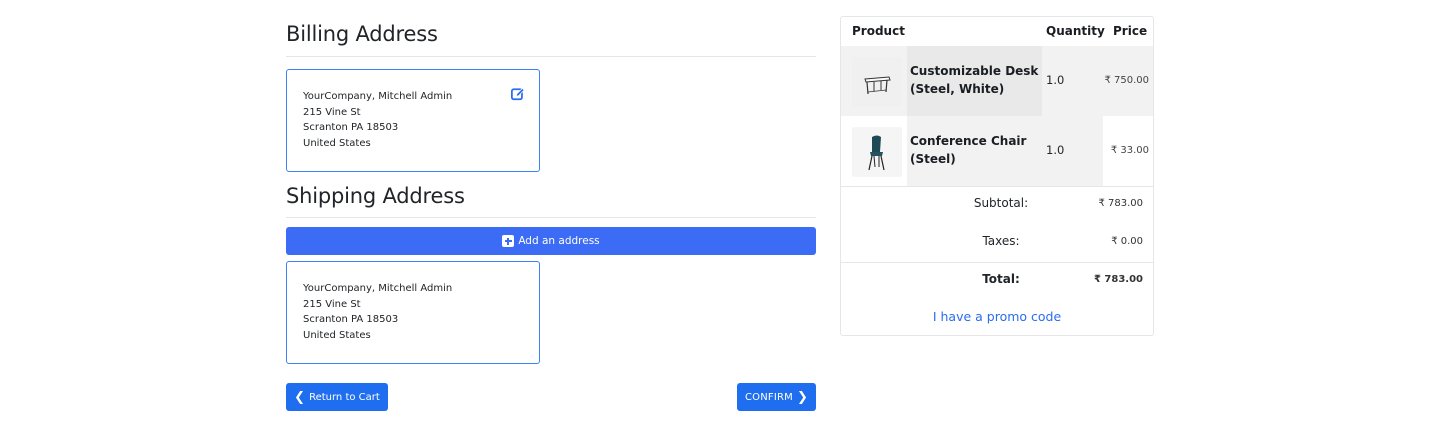  What do you see at coordinates (344, 397) in the screenshot?
I see `return-to-cart-label: Return to Cart` at bounding box center [344, 397].